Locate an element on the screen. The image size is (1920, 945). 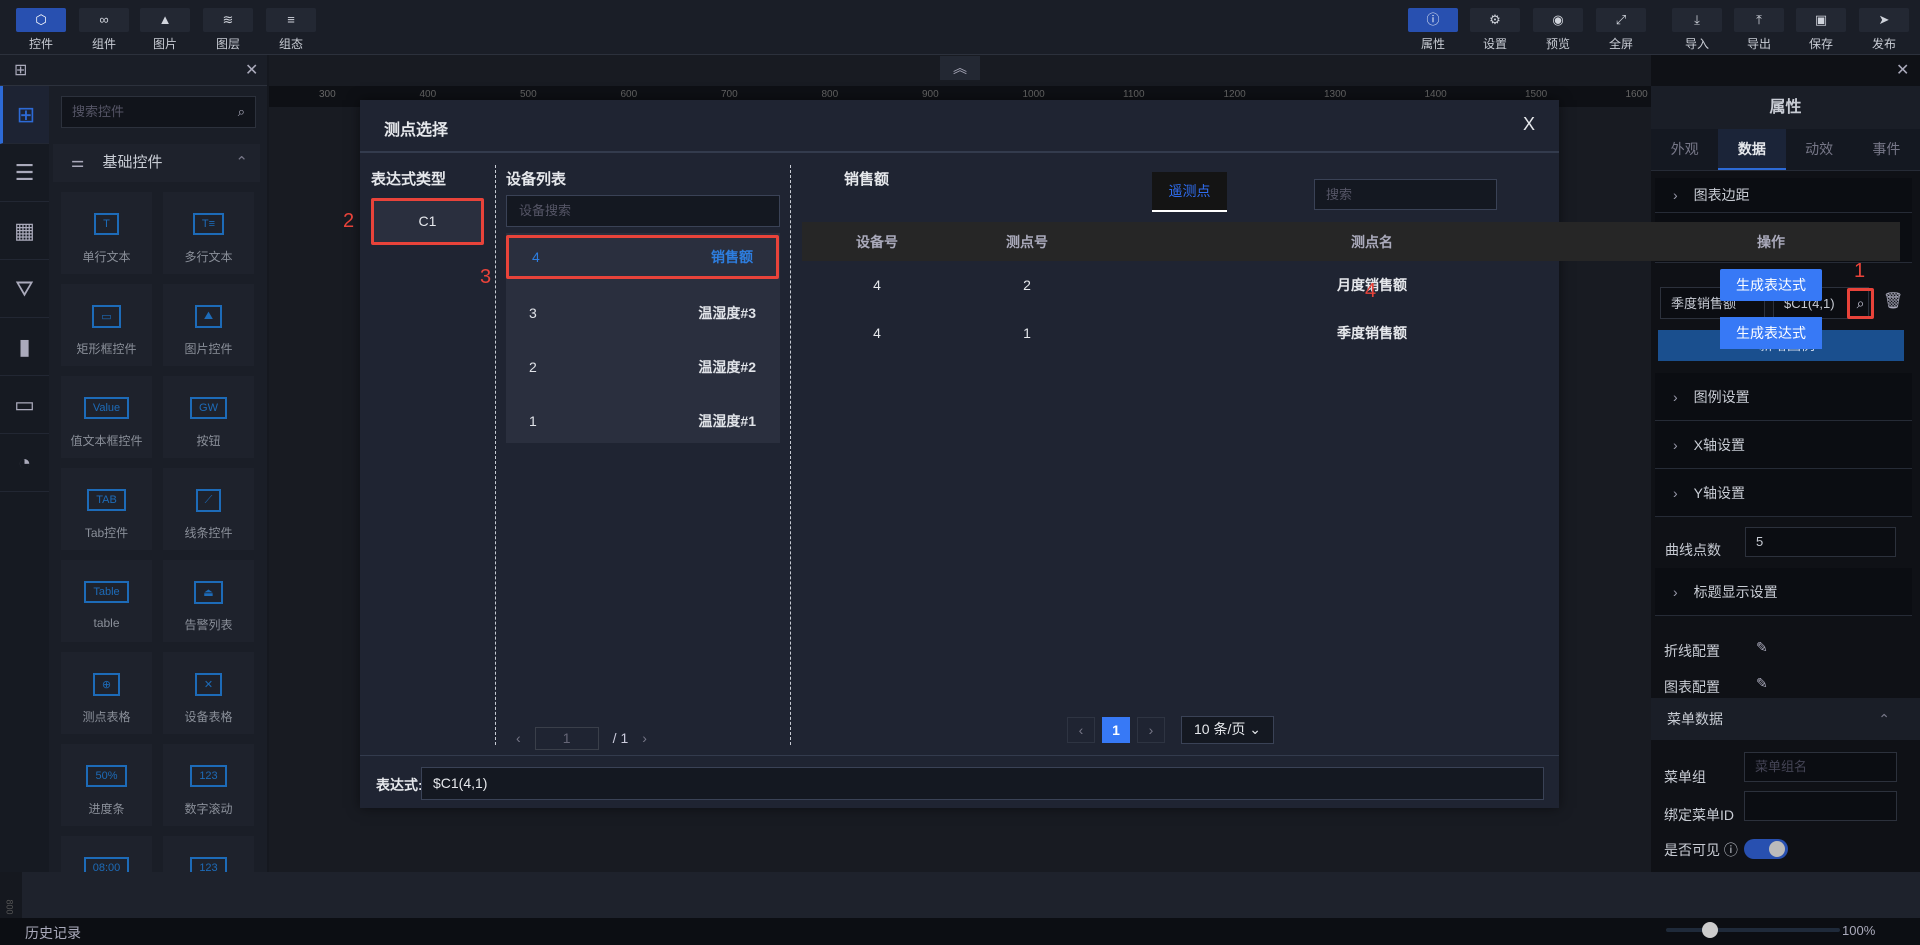
cube-icon: ⬡ is located at coordinates (41, 20).